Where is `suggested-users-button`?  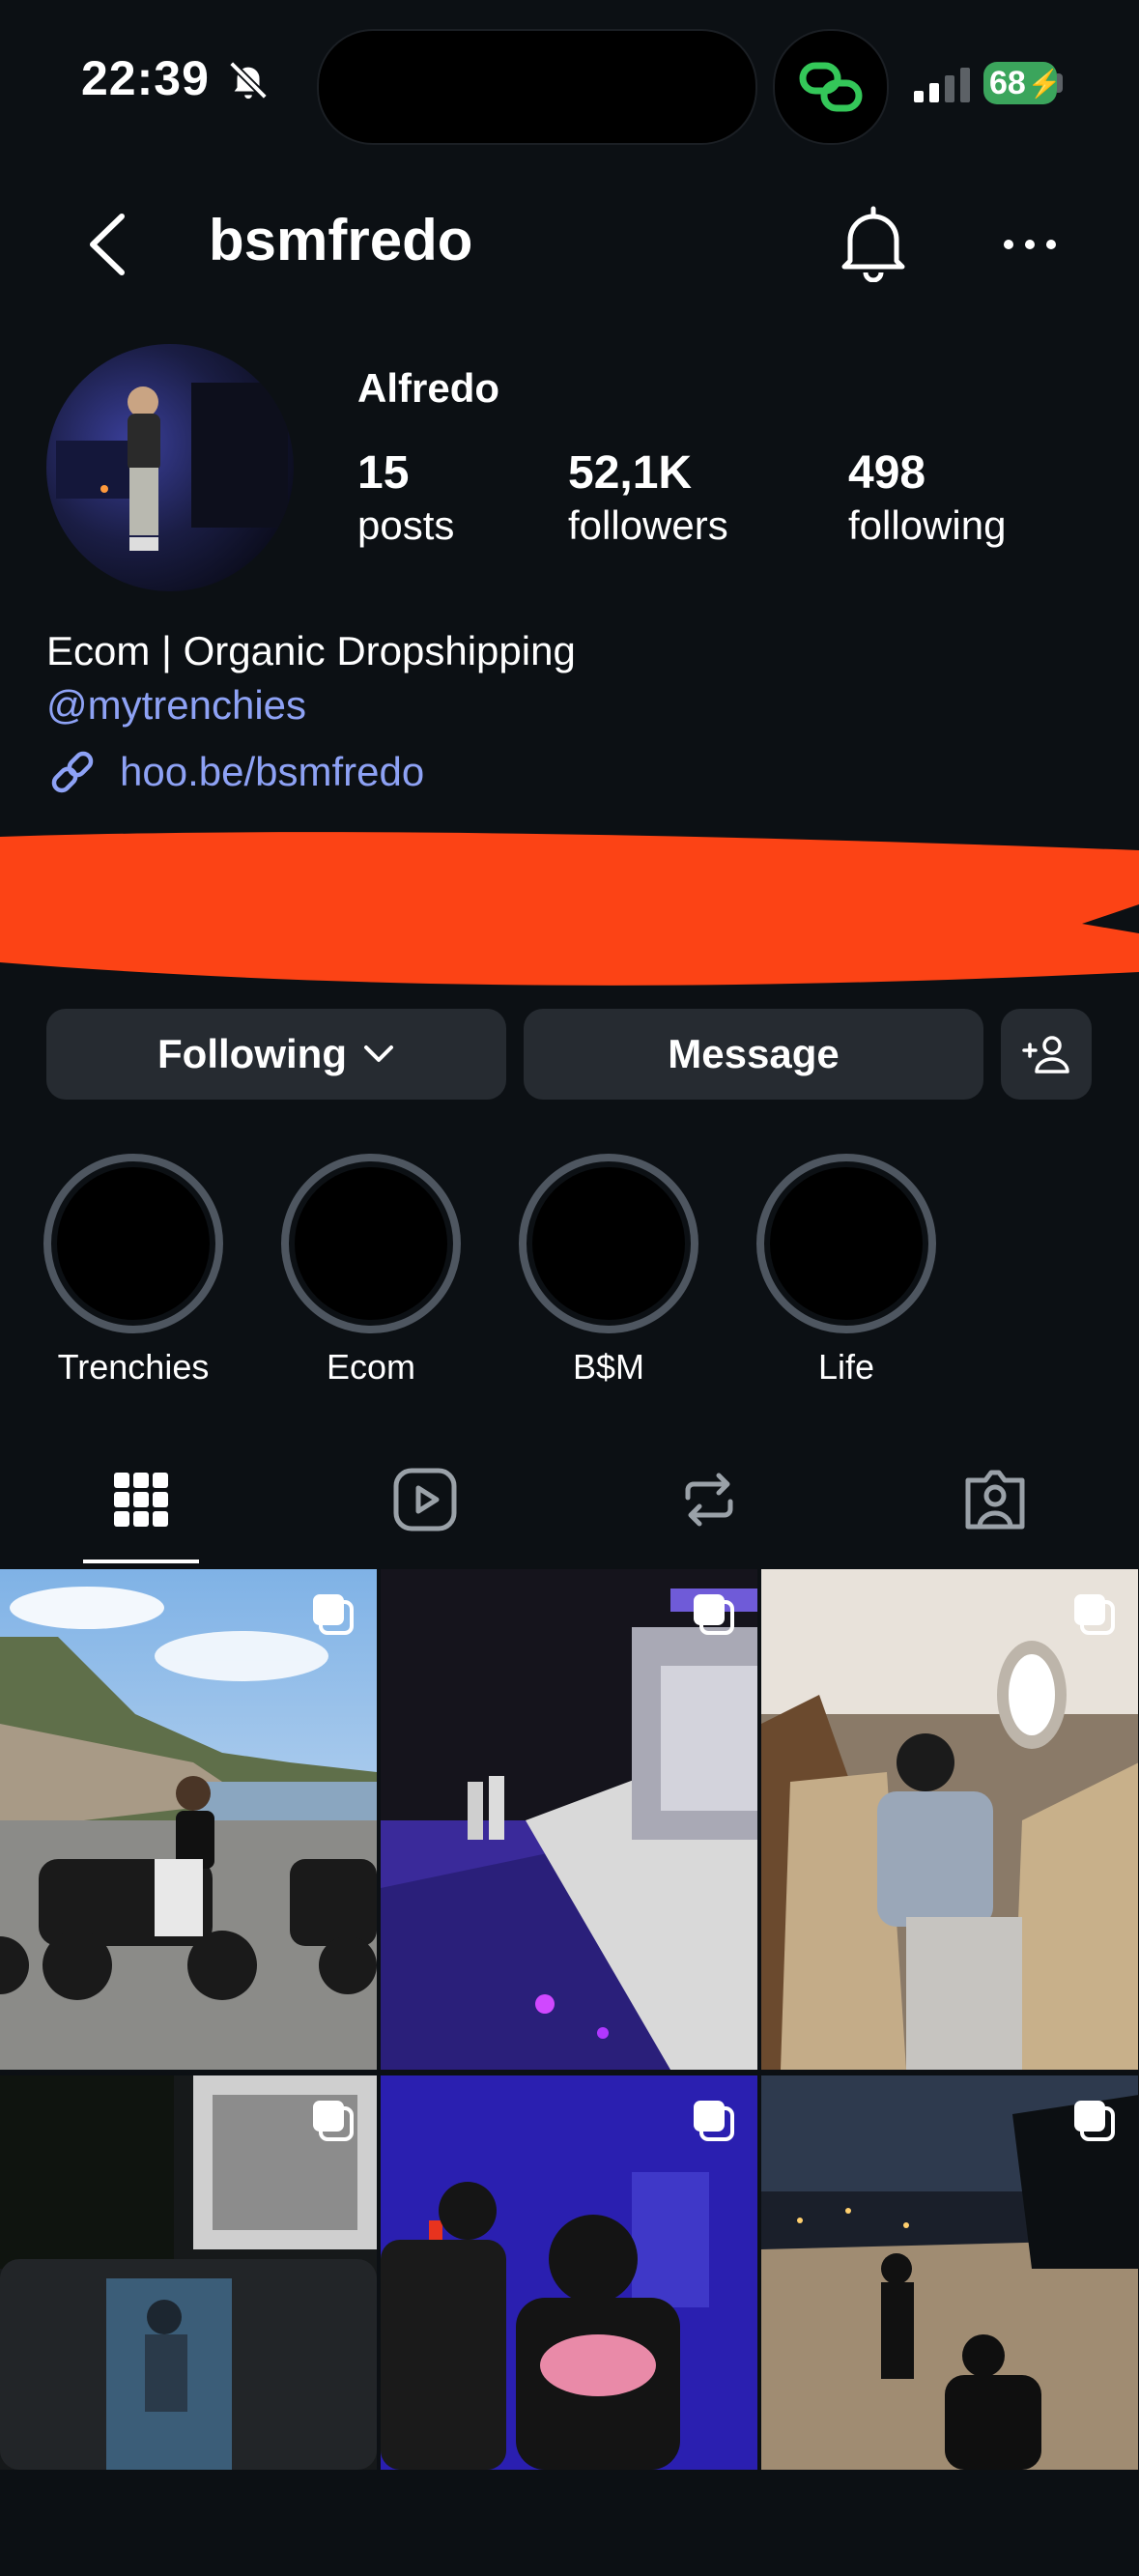 suggested-users-button is located at coordinates (1046, 1055).